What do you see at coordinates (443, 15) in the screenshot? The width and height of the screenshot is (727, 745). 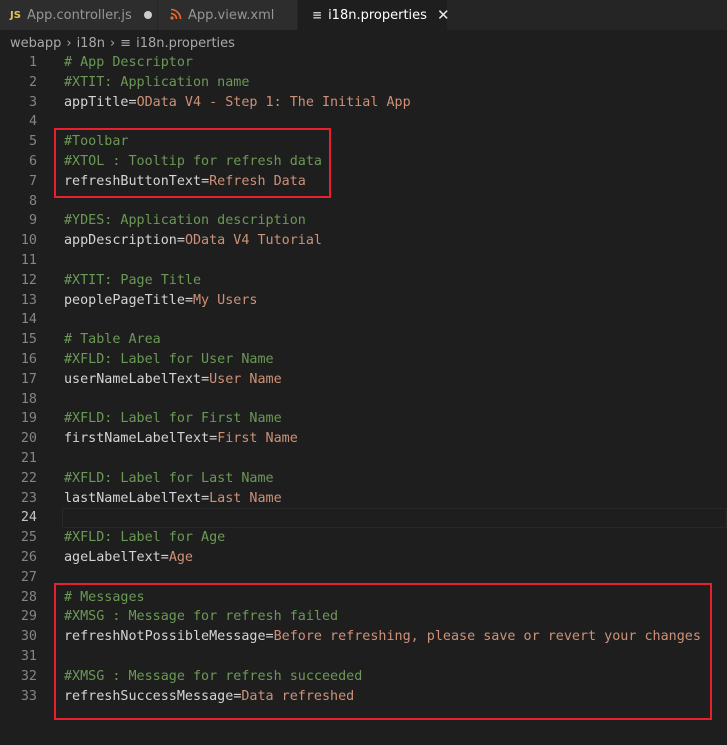 I see `close-icon: ✕` at bounding box center [443, 15].